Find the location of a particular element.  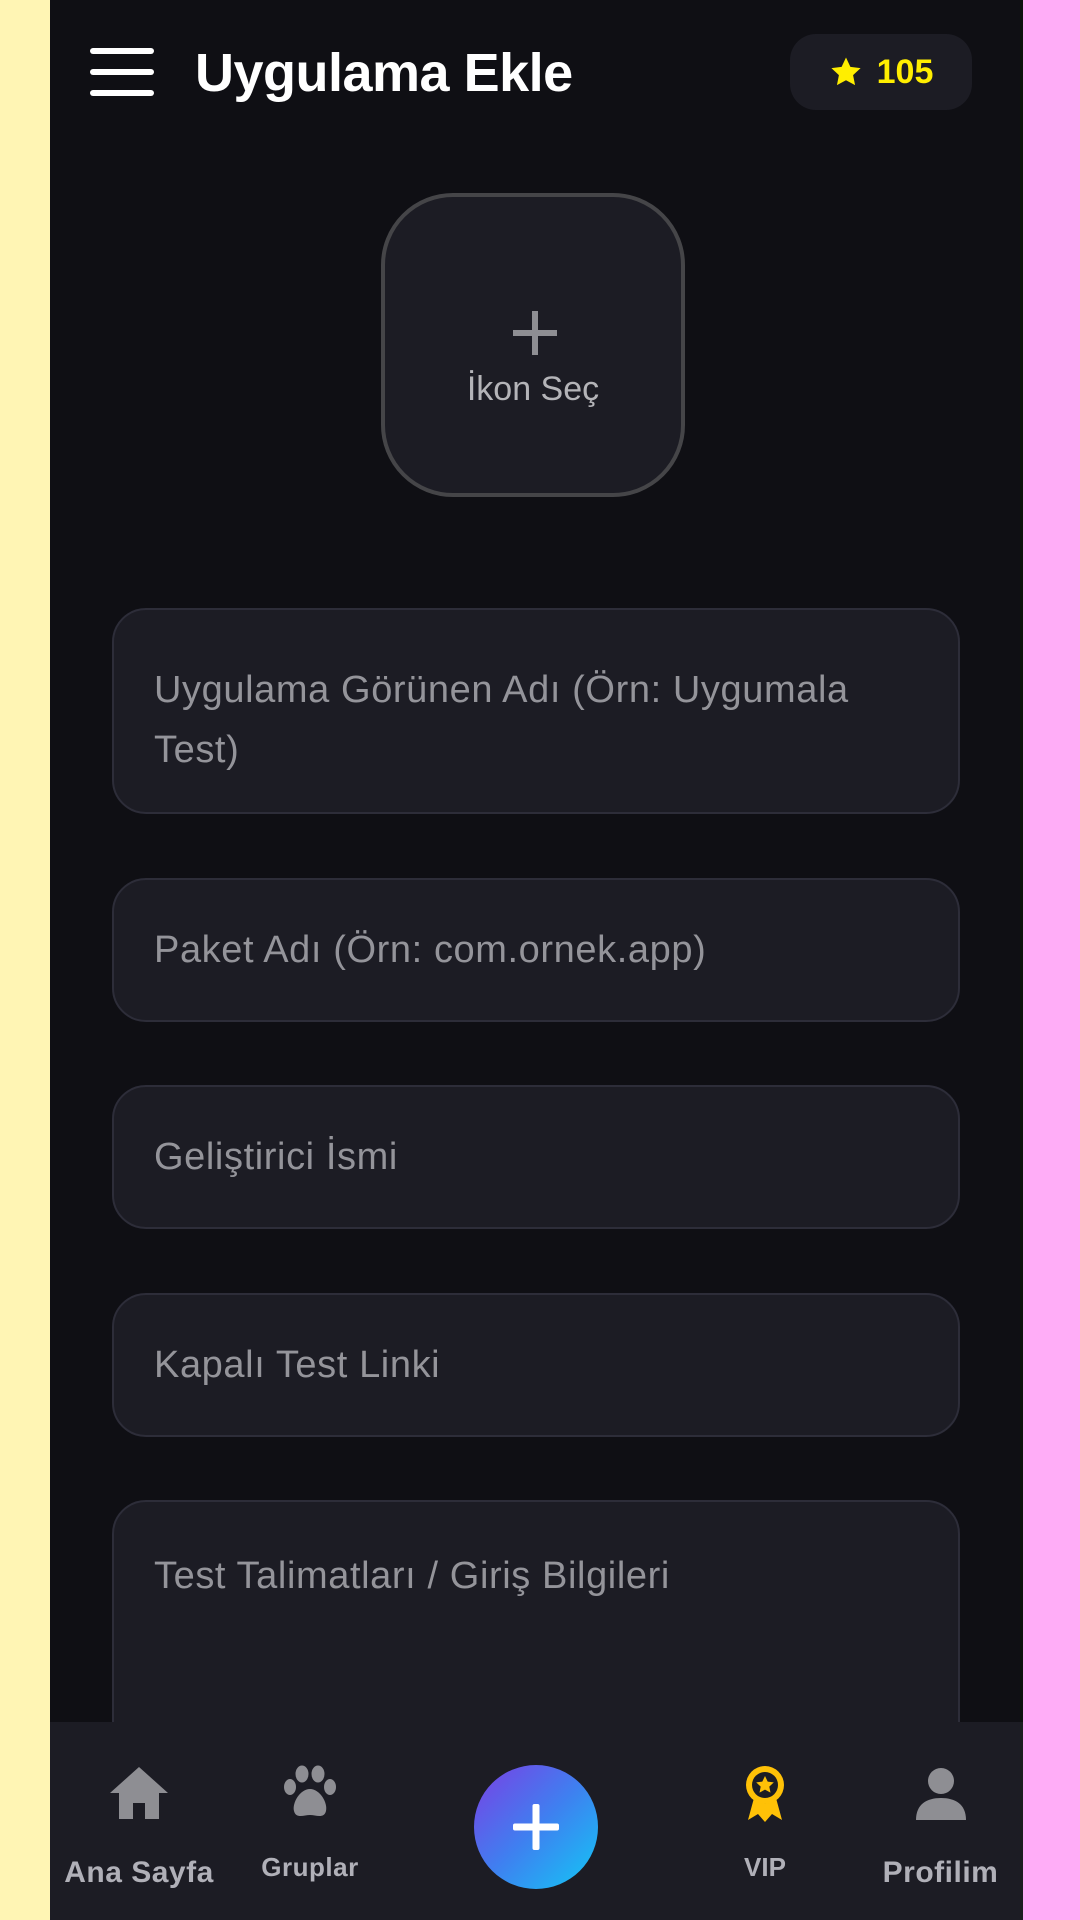

add-app-button is located at coordinates (536, 1827).